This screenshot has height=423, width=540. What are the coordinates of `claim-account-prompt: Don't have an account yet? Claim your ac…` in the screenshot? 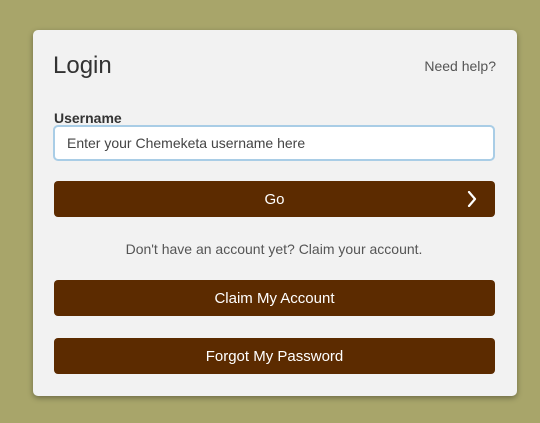 It's located at (274, 249).